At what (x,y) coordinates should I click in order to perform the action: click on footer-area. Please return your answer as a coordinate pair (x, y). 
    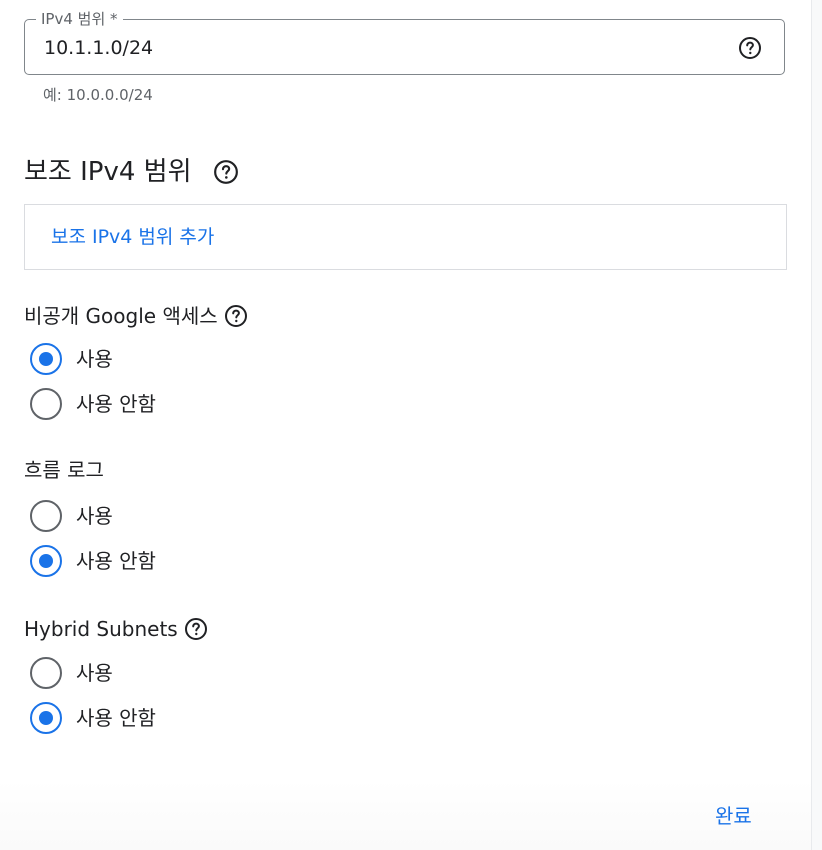
    Looking at the image, I should click on (405, 815).